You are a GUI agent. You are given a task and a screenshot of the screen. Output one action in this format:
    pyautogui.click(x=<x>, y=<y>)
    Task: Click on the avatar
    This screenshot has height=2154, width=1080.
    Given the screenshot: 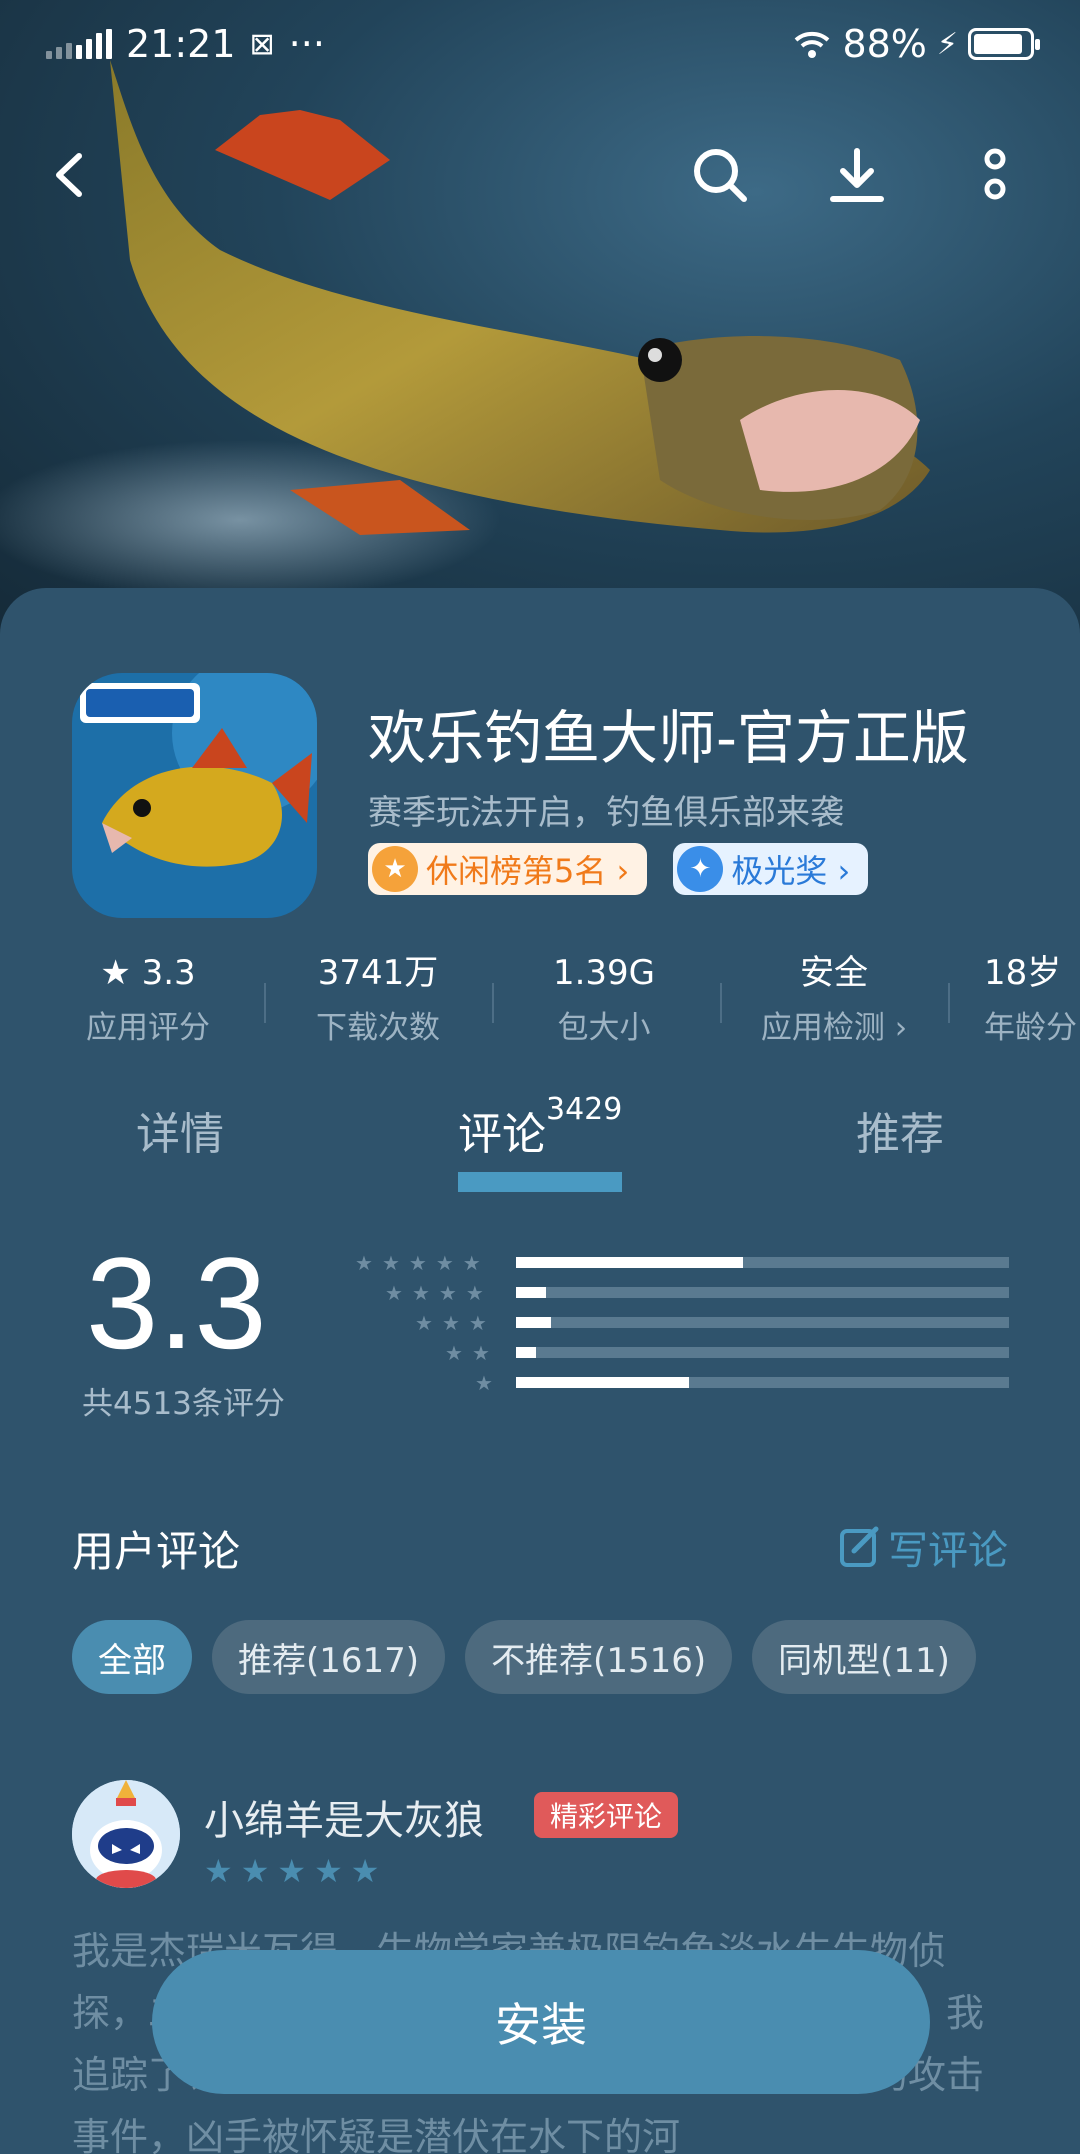 What is the action you would take?
    pyautogui.click(x=126, y=1834)
    